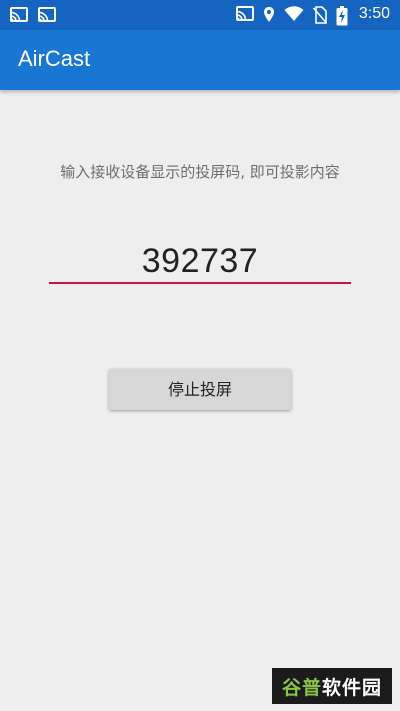 The height and width of the screenshot is (711, 400). What do you see at coordinates (269, 14) in the screenshot?
I see `location-icon` at bounding box center [269, 14].